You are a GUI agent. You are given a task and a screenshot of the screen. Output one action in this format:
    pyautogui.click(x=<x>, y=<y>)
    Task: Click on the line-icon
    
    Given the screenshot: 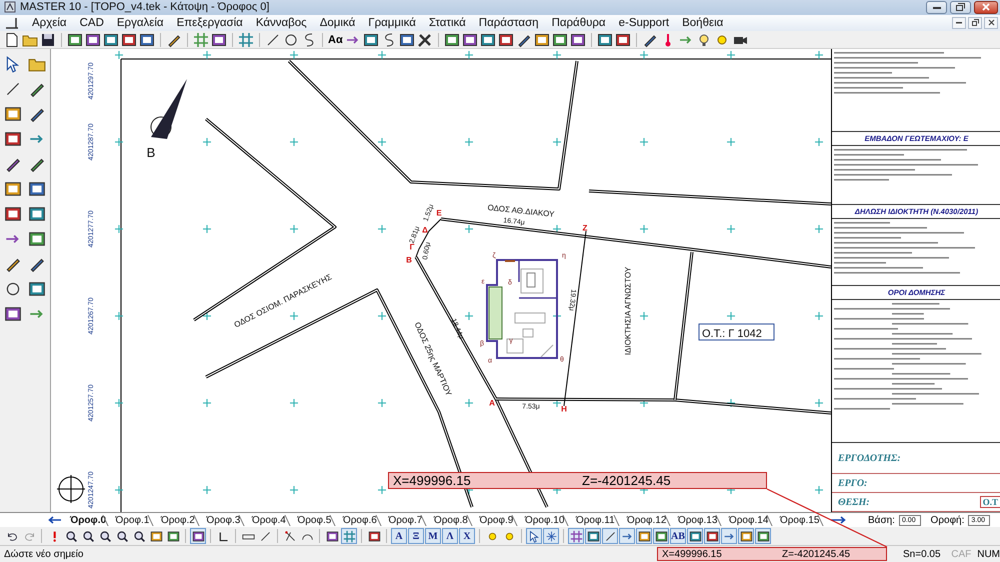 What is the action you would take?
    pyautogui.click(x=273, y=40)
    